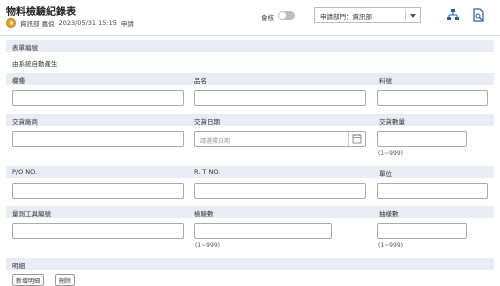  Describe the element at coordinates (390, 245) in the screenshot. I see `sample-qty-hint: (1~999)` at that location.